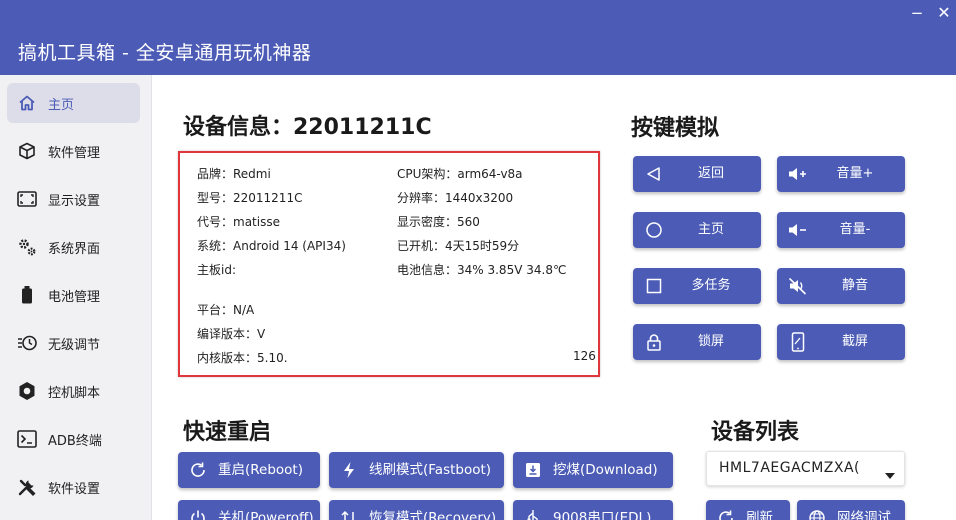 The height and width of the screenshot is (520, 956). Describe the element at coordinates (349, 470) in the screenshot. I see `bolt-icon` at that location.